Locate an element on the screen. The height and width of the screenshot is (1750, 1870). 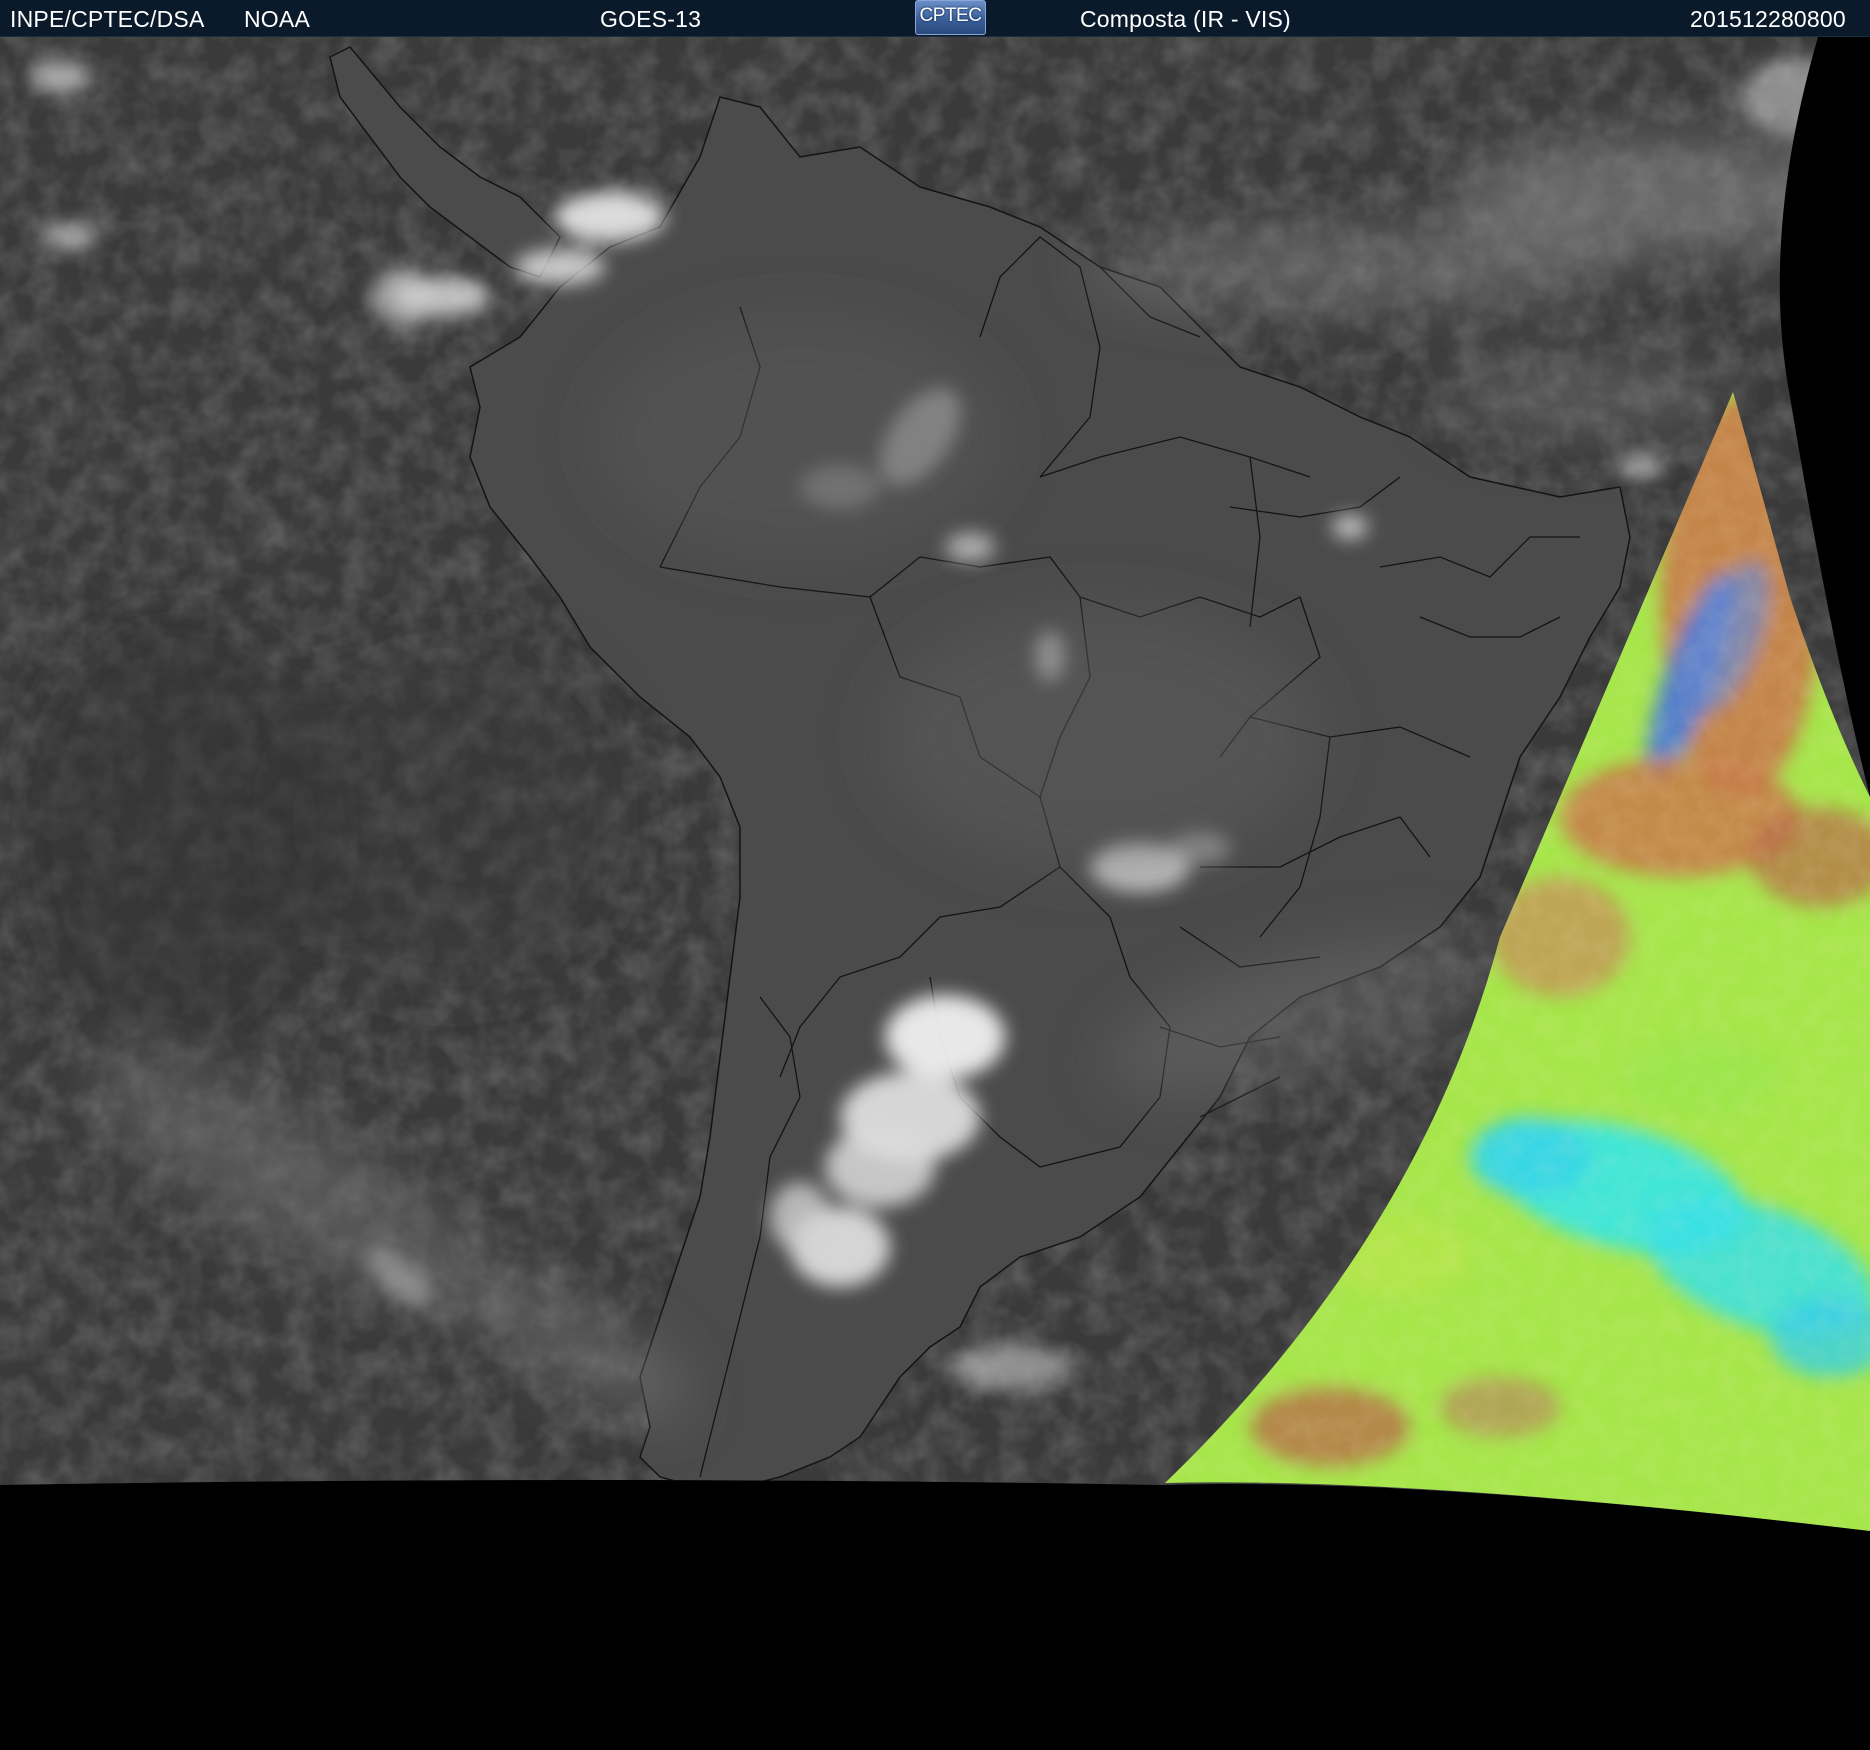
satellite-label: GOES-13 is located at coordinates (651, 19).